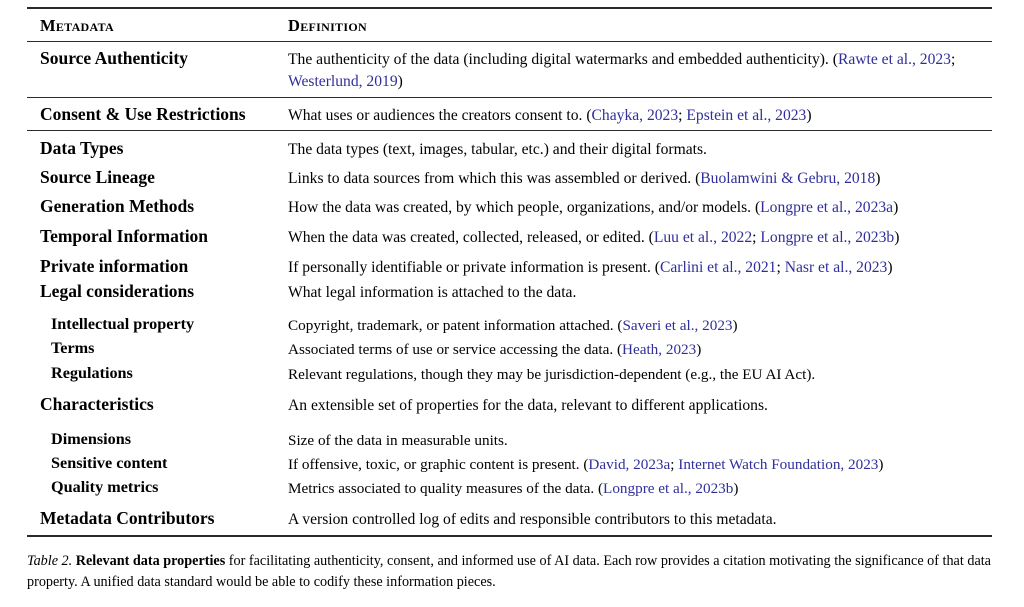 The image size is (1024, 607). I want to click on table-rule-after-consent, so click(509, 131).